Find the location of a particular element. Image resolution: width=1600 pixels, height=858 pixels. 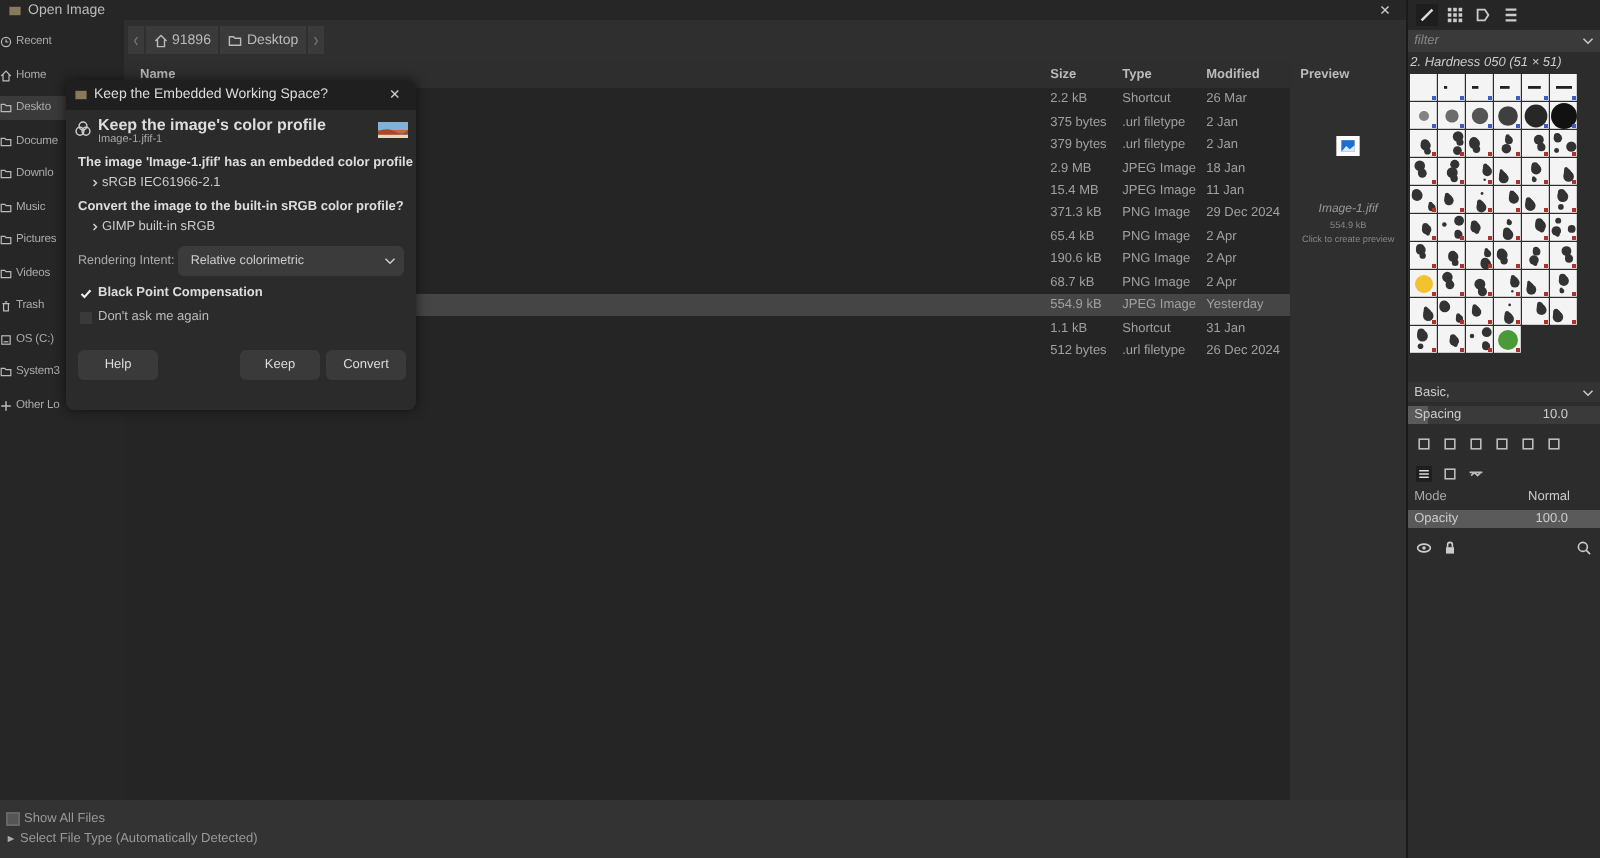

image-icon is located at coordinates (1348, 146).